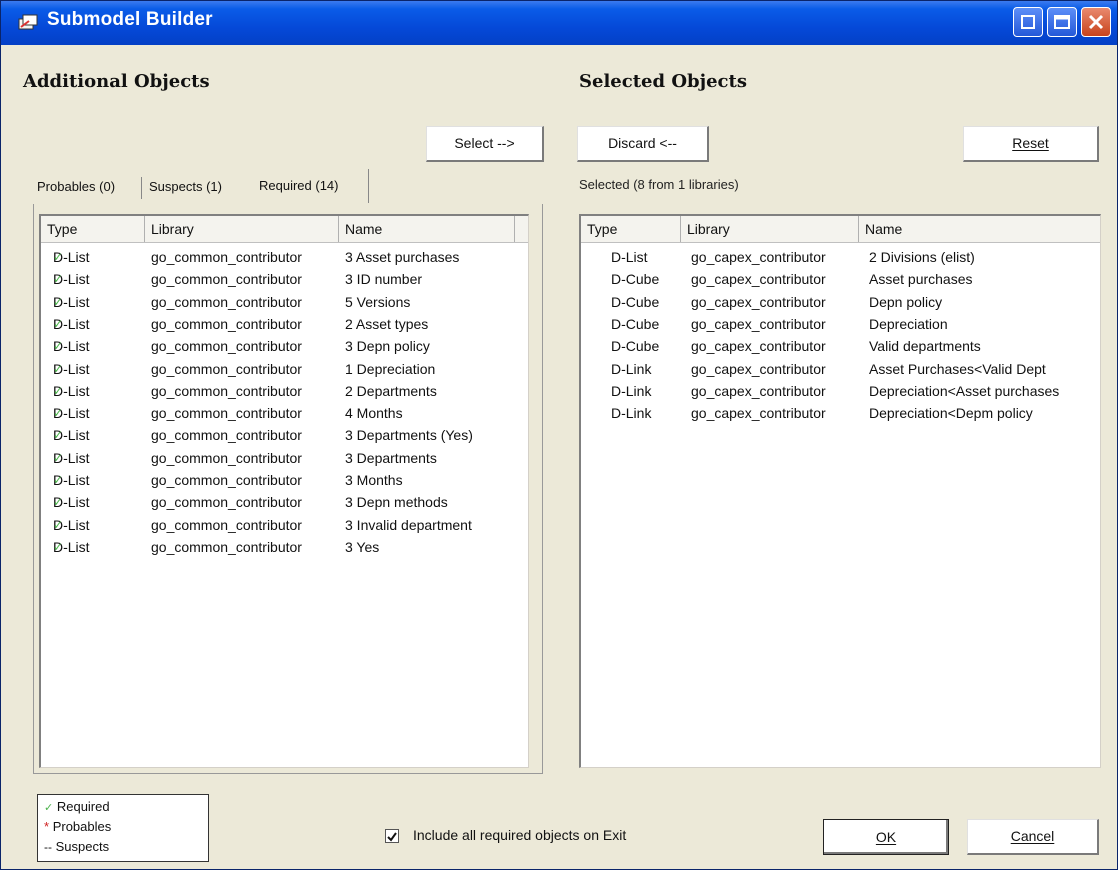  What do you see at coordinates (387, 323) in the screenshot?
I see `cell-text: 2 Asset types` at bounding box center [387, 323].